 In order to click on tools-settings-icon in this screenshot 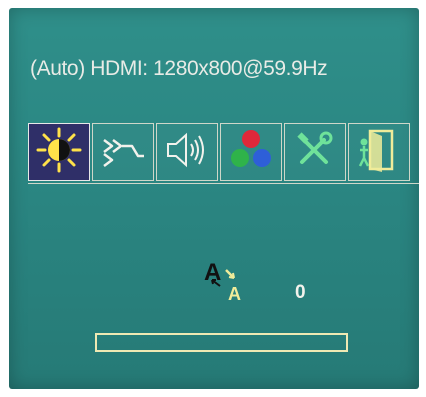, I will do `click(315, 152)`.